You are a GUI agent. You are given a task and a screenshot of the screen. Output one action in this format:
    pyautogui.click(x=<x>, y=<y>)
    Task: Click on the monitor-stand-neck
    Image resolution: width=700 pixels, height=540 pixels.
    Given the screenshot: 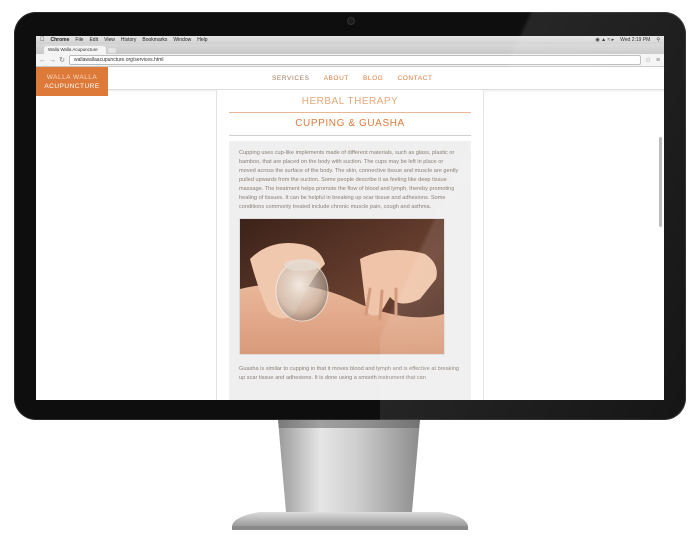 What is the action you would take?
    pyautogui.click(x=349, y=466)
    